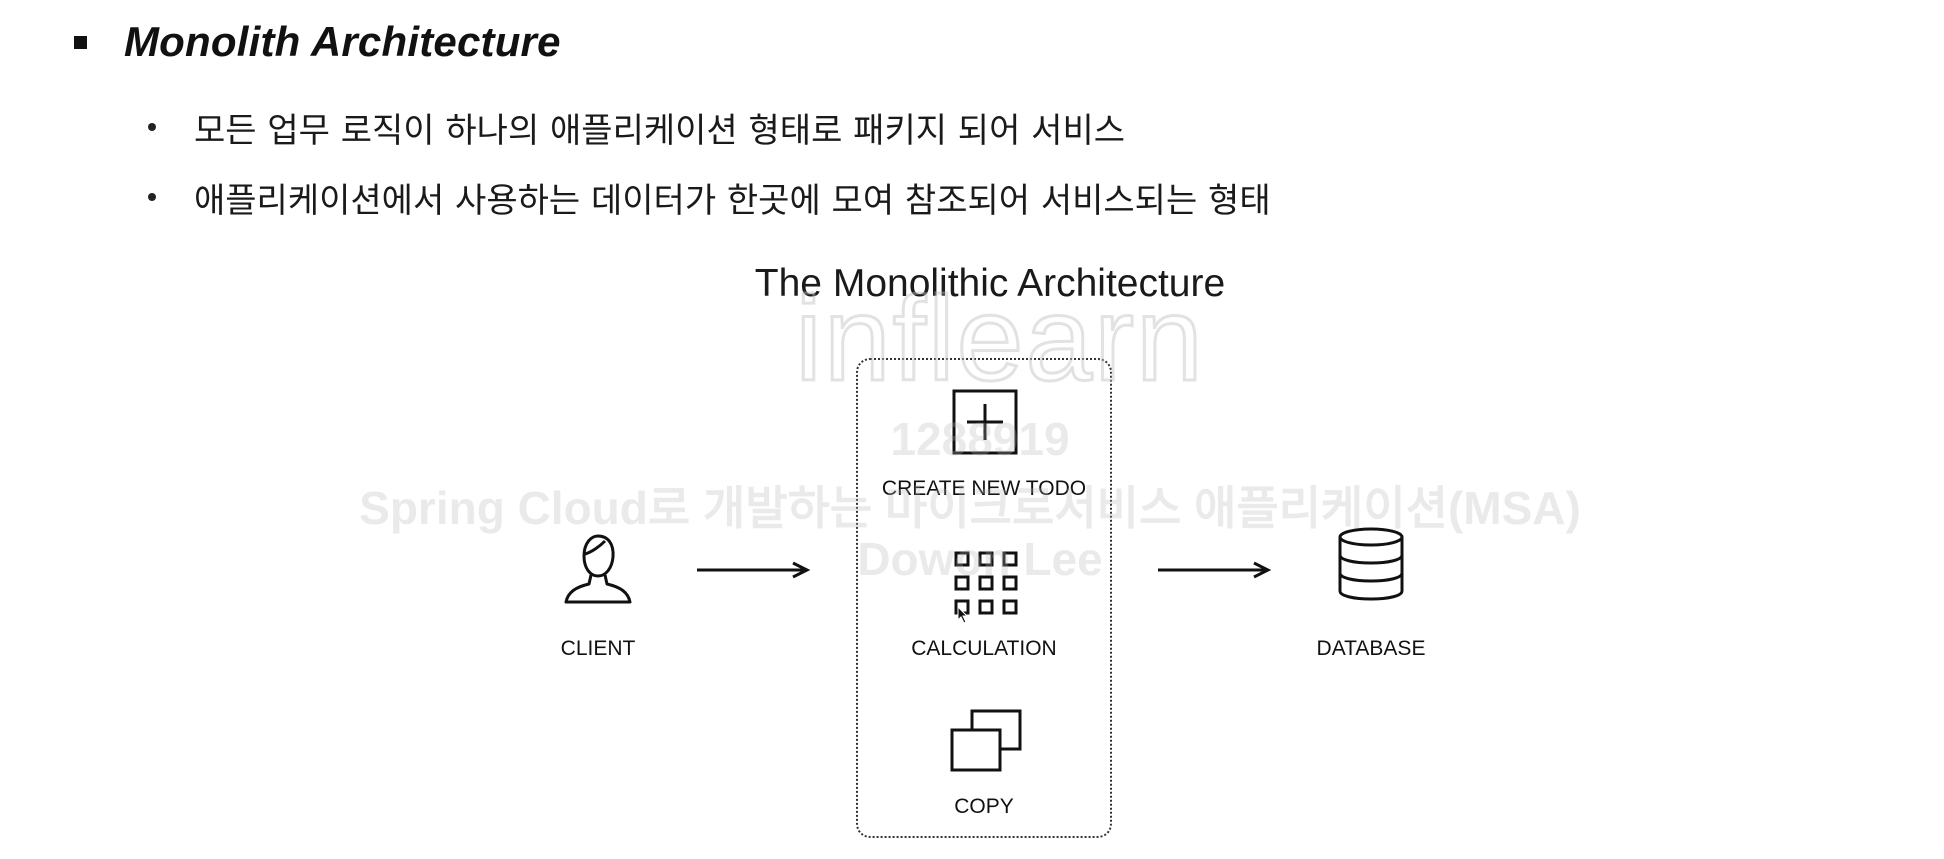  What do you see at coordinates (990, 283) in the screenshot?
I see `diagram-title: The Monolithic Architecture` at bounding box center [990, 283].